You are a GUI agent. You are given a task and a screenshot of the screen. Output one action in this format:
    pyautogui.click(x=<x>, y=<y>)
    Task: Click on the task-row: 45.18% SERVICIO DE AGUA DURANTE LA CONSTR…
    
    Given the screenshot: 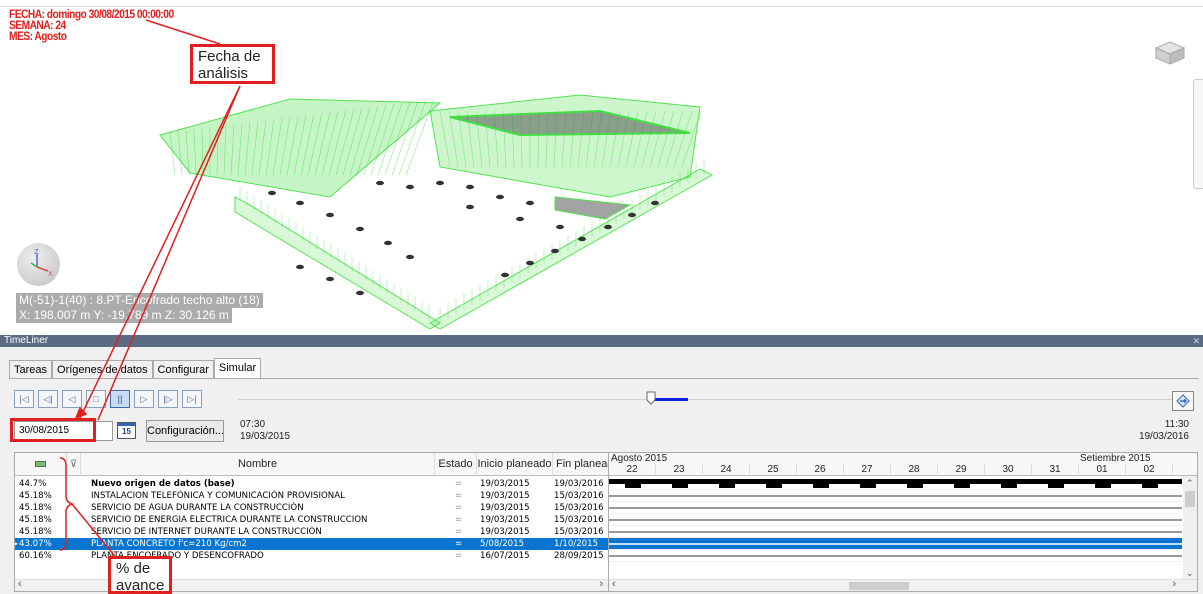 What is the action you would take?
    pyautogui.click(x=311, y=508)
    